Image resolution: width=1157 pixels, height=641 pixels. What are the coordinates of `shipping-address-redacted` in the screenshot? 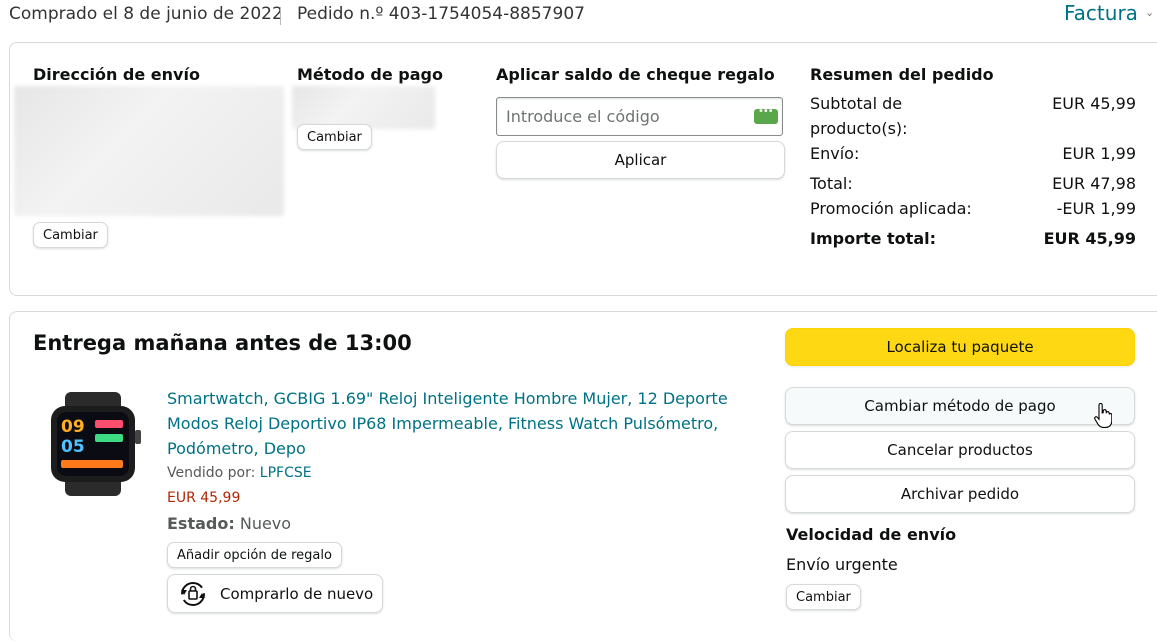 It's located at (149, 151).